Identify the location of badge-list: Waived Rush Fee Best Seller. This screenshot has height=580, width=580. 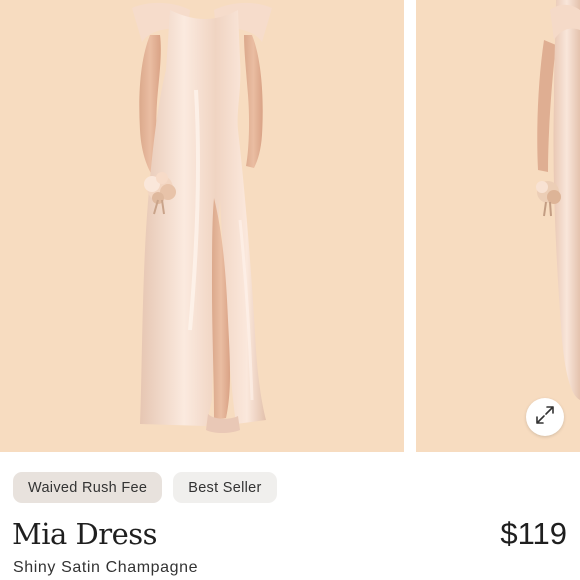
(145, 487).